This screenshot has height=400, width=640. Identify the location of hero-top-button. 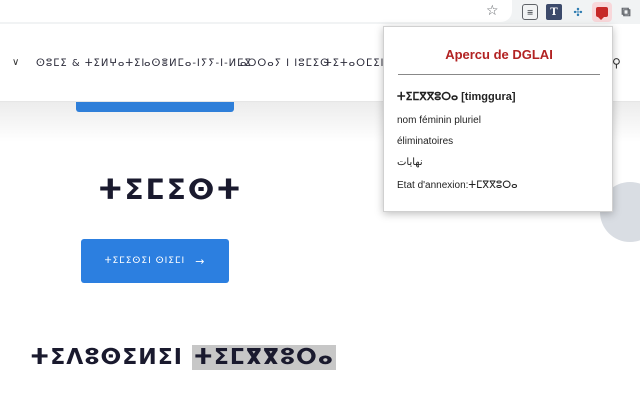
(155, 107).